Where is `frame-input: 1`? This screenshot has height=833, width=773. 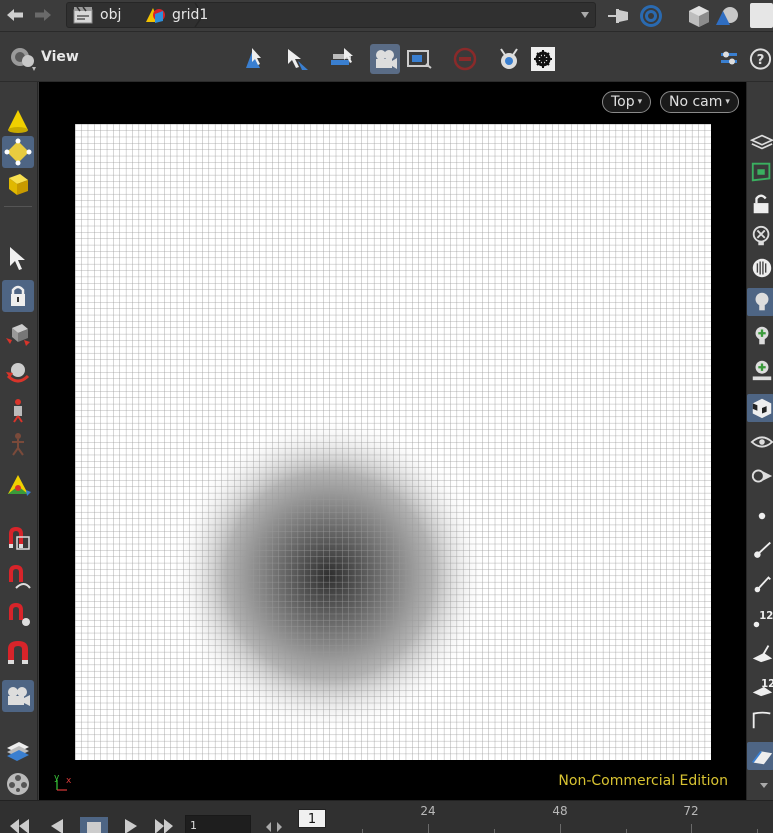
frame-input: 1 is located at coordinates (218, 824).